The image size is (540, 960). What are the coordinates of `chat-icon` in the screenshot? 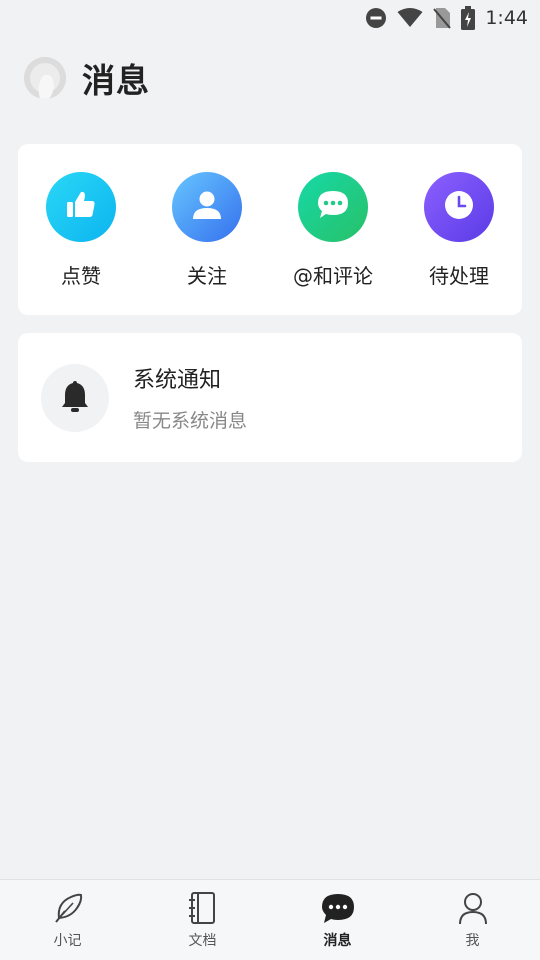 It's located at (333, 207).